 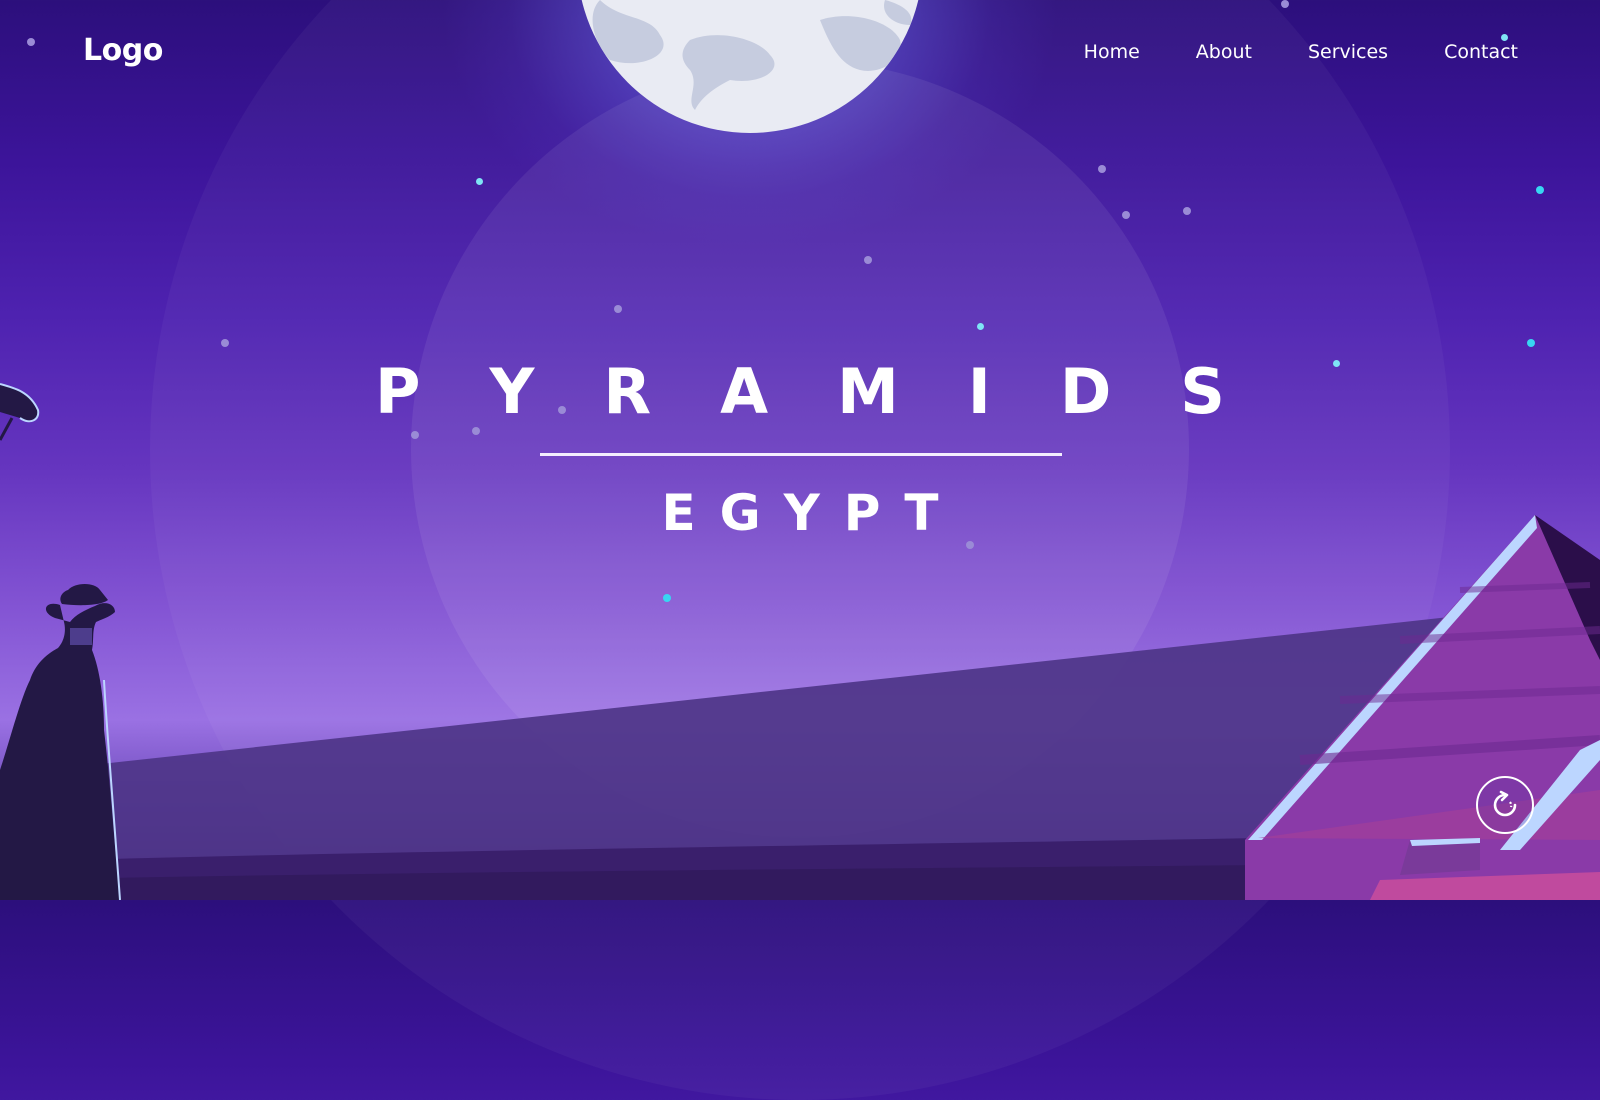 I want to click on nav-link-services: Services, so click(x=1348, y=52).